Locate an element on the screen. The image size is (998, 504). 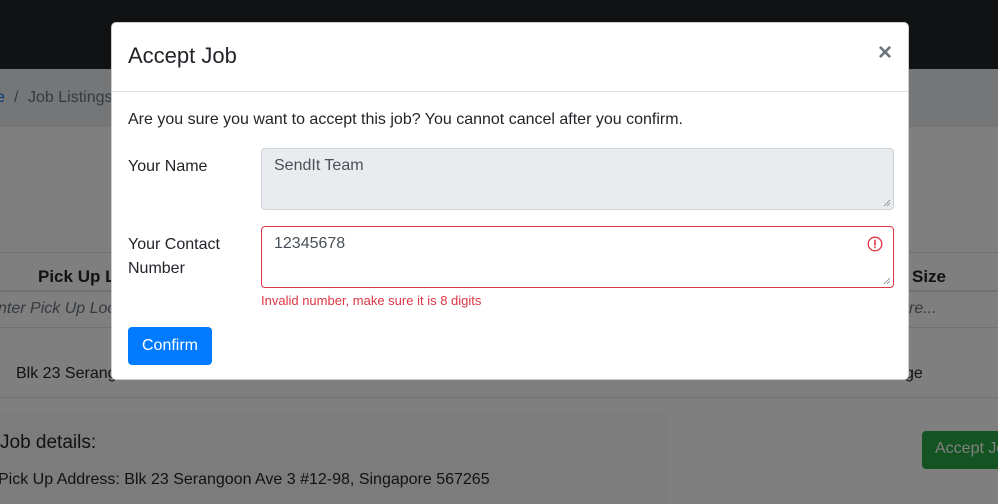
modal-header: Accept Job × is located at coordinates (510, 57).